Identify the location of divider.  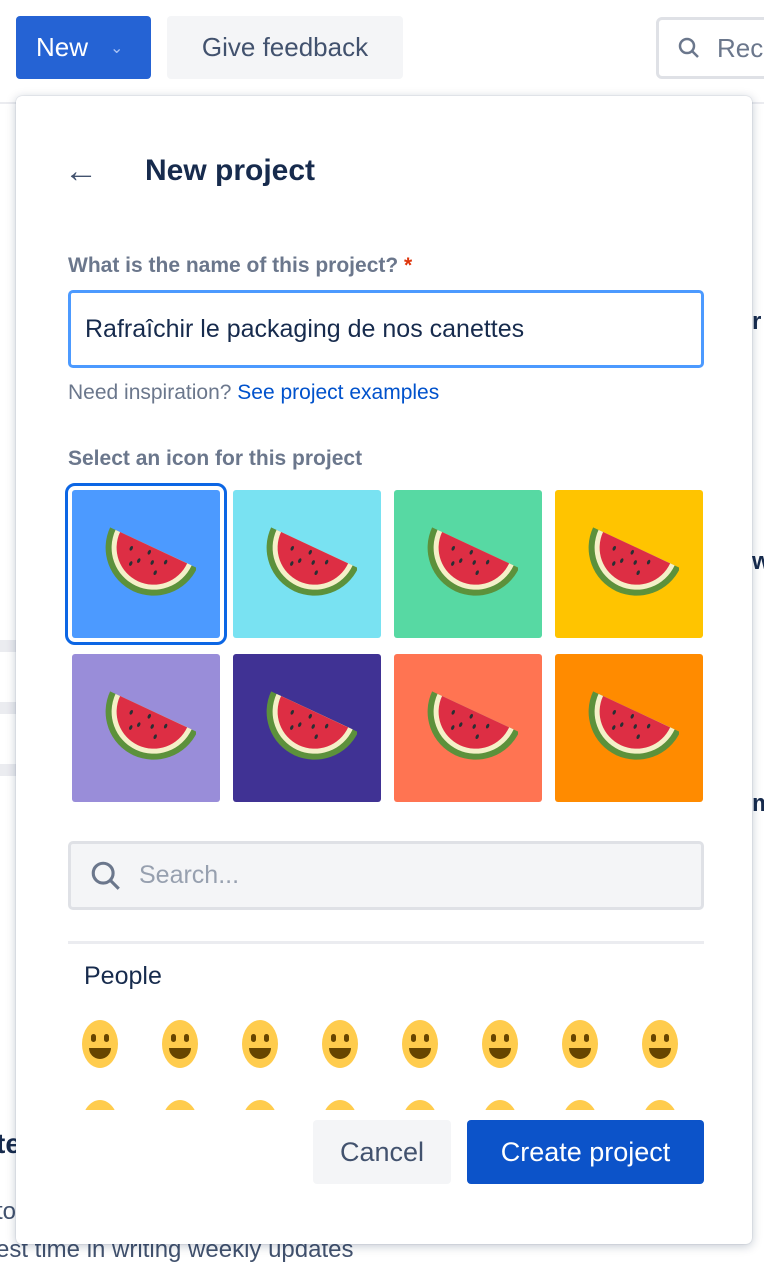
(386, 942).